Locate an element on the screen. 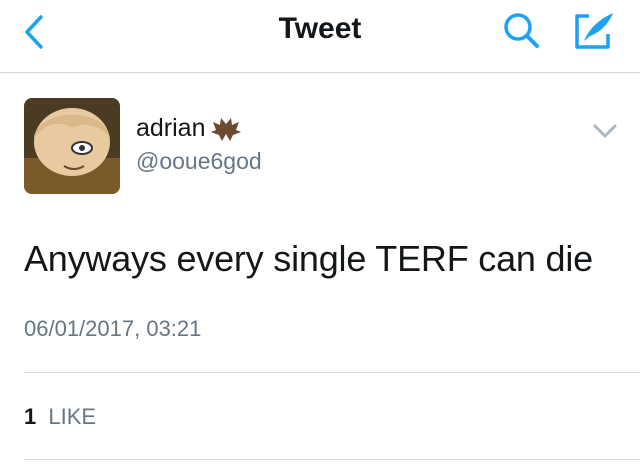 This screenshot has height=465, width=640. display-name-text: adrian is located at coordinates (171, 128).